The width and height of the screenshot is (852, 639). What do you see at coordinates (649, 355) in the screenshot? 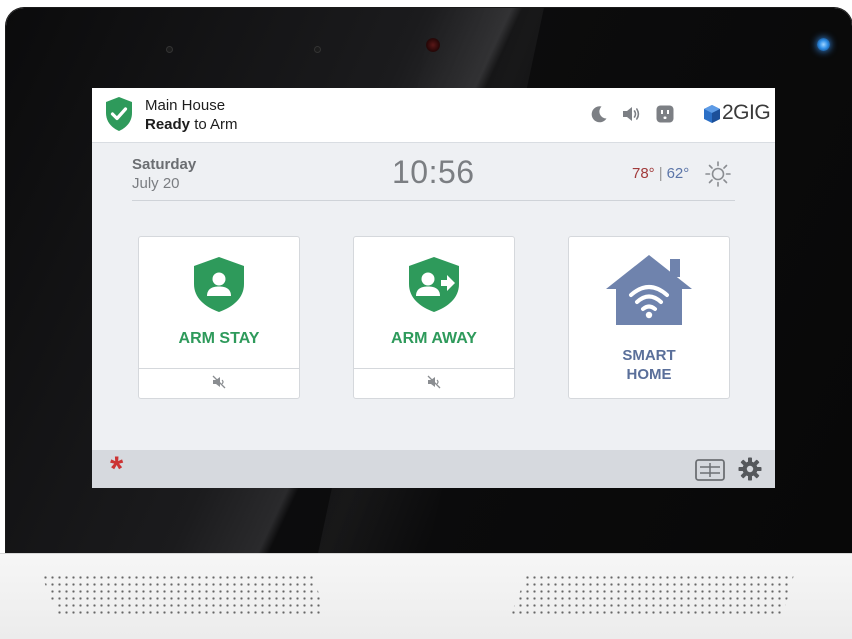
I see `smart-home-label-line1: SMART` at bounding box center [649, 355].